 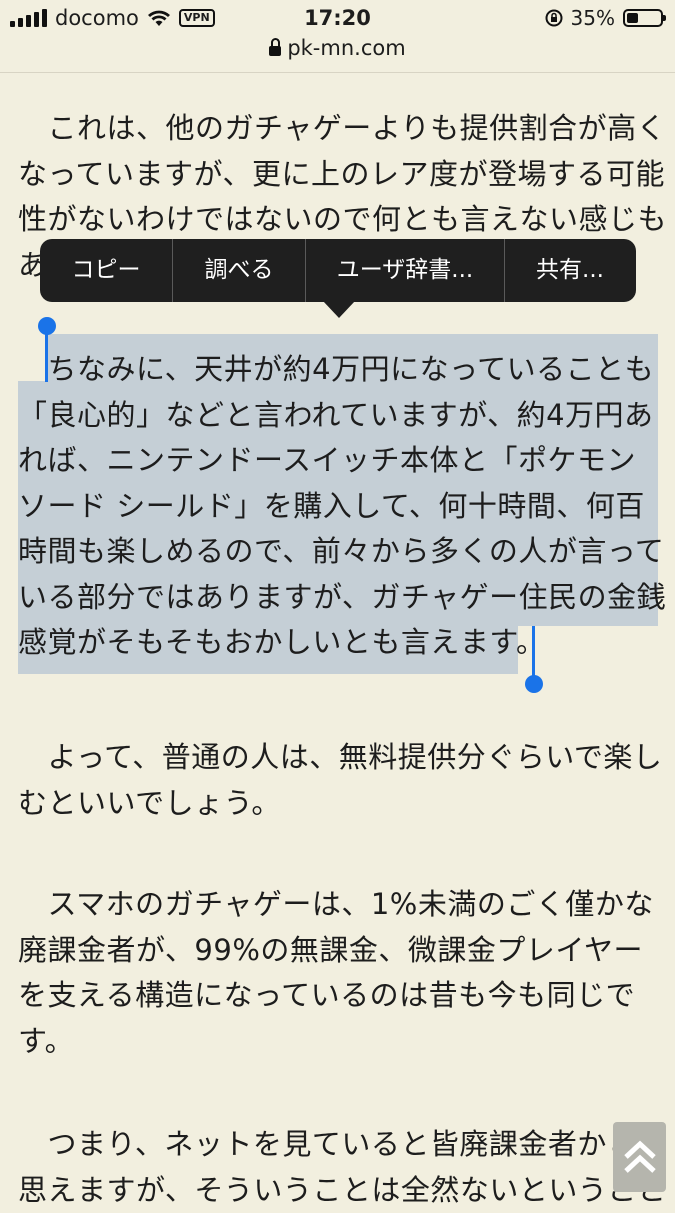 What do you see at coordinates (338, 370) in the screenshot?
I see `text-line: ちなみに、天井が約4万円になっていることも` at bounding box center [338, 370].